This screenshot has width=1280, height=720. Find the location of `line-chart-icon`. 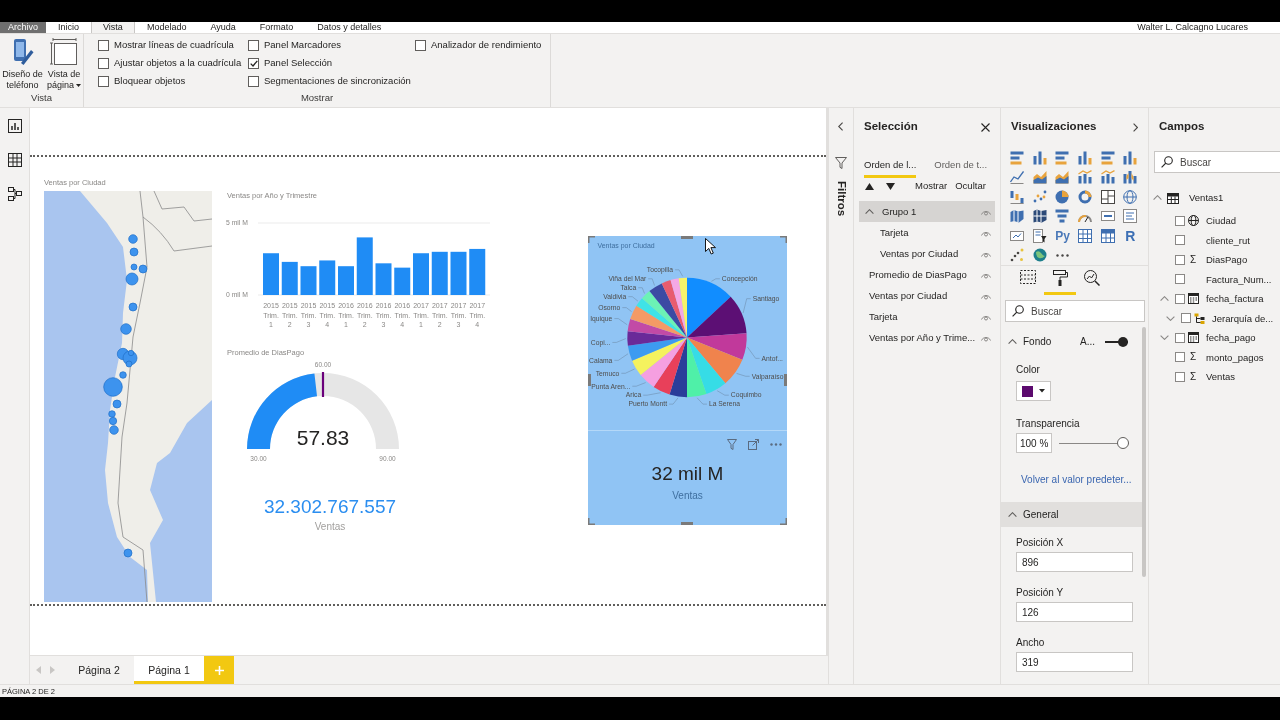

line-chart-icon is located at coordinates (1017, 177).